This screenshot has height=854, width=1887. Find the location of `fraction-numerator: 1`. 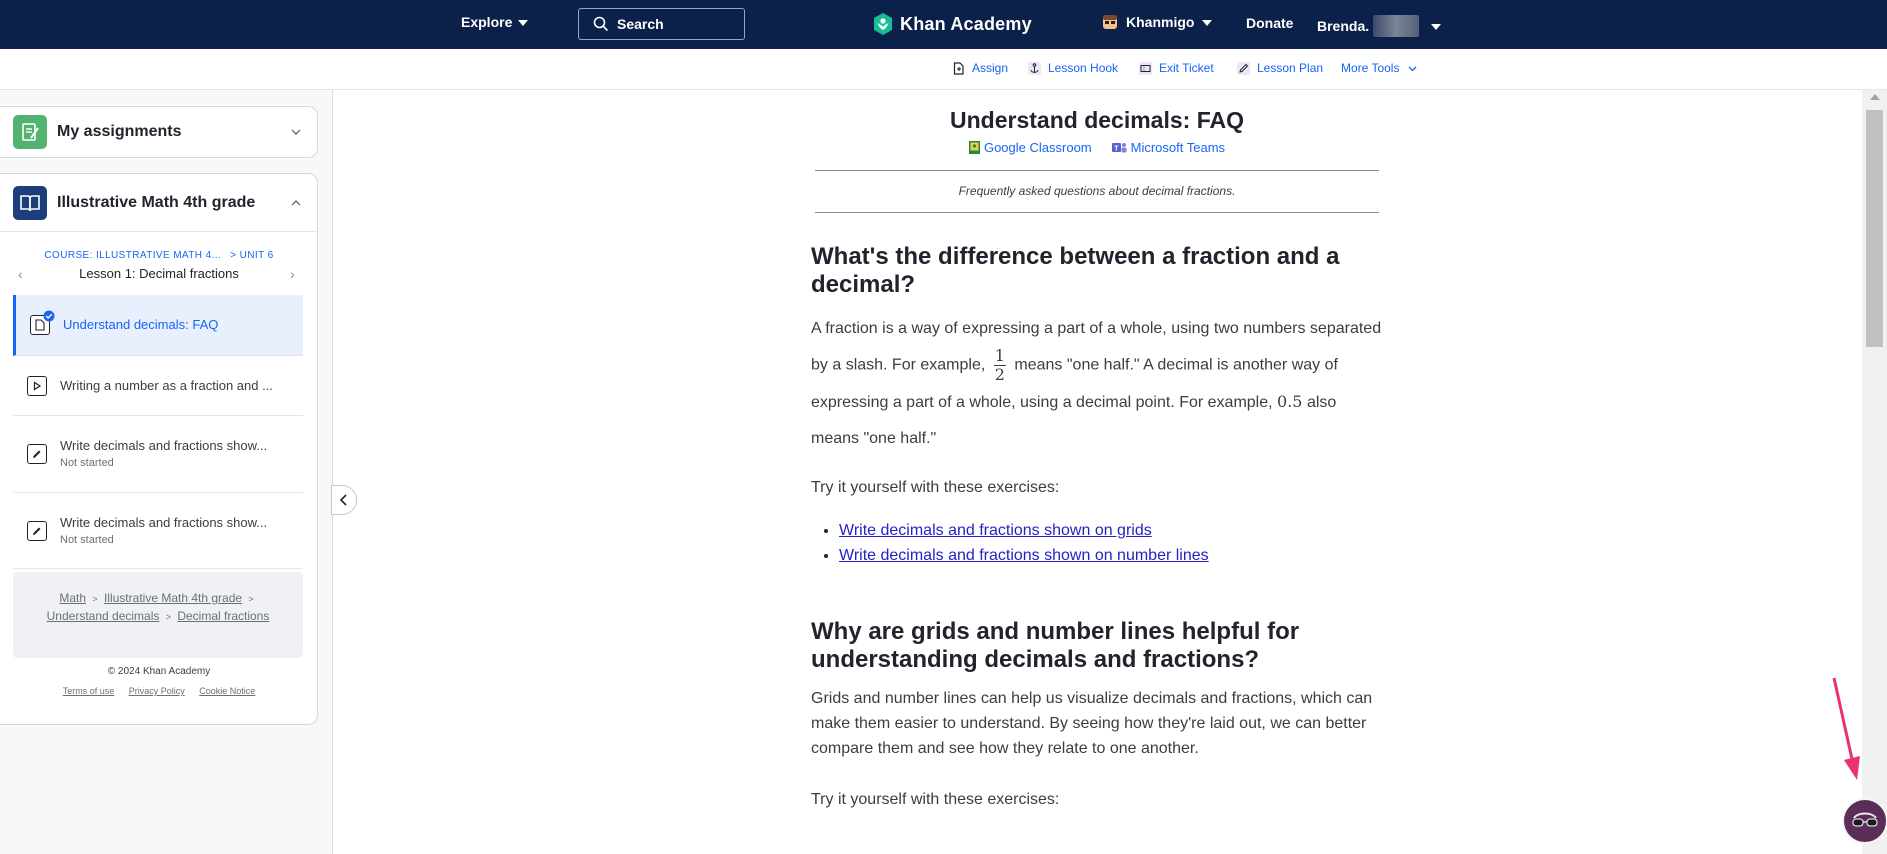

fraction-numerator: 1 is located at coordinates (999, 356).